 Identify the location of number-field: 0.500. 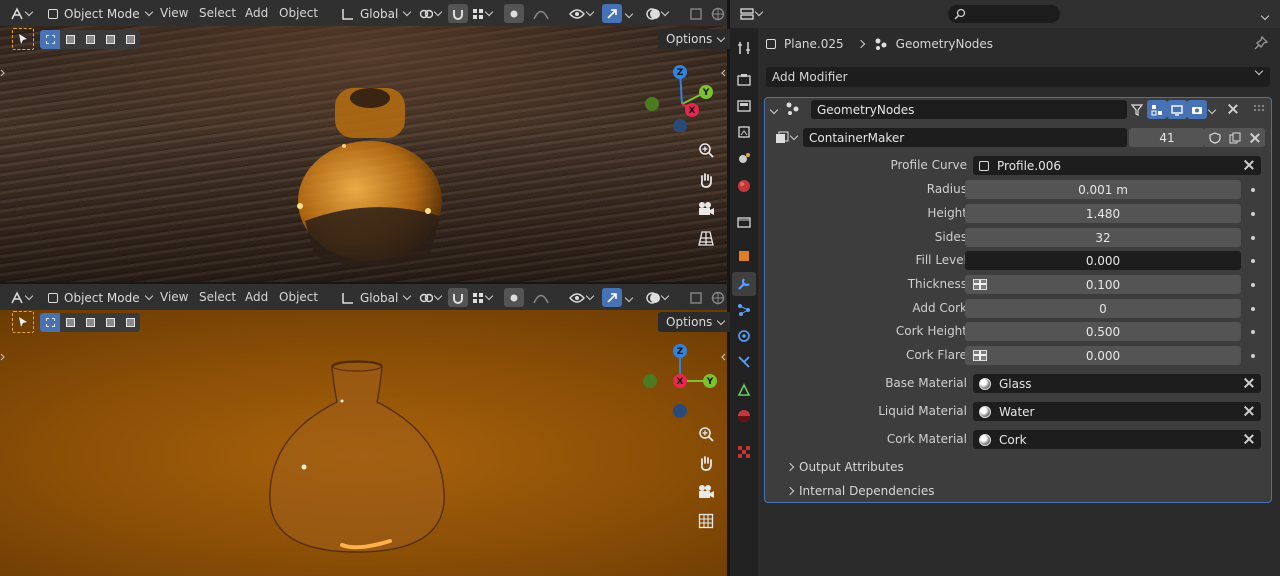
(1103, 331).